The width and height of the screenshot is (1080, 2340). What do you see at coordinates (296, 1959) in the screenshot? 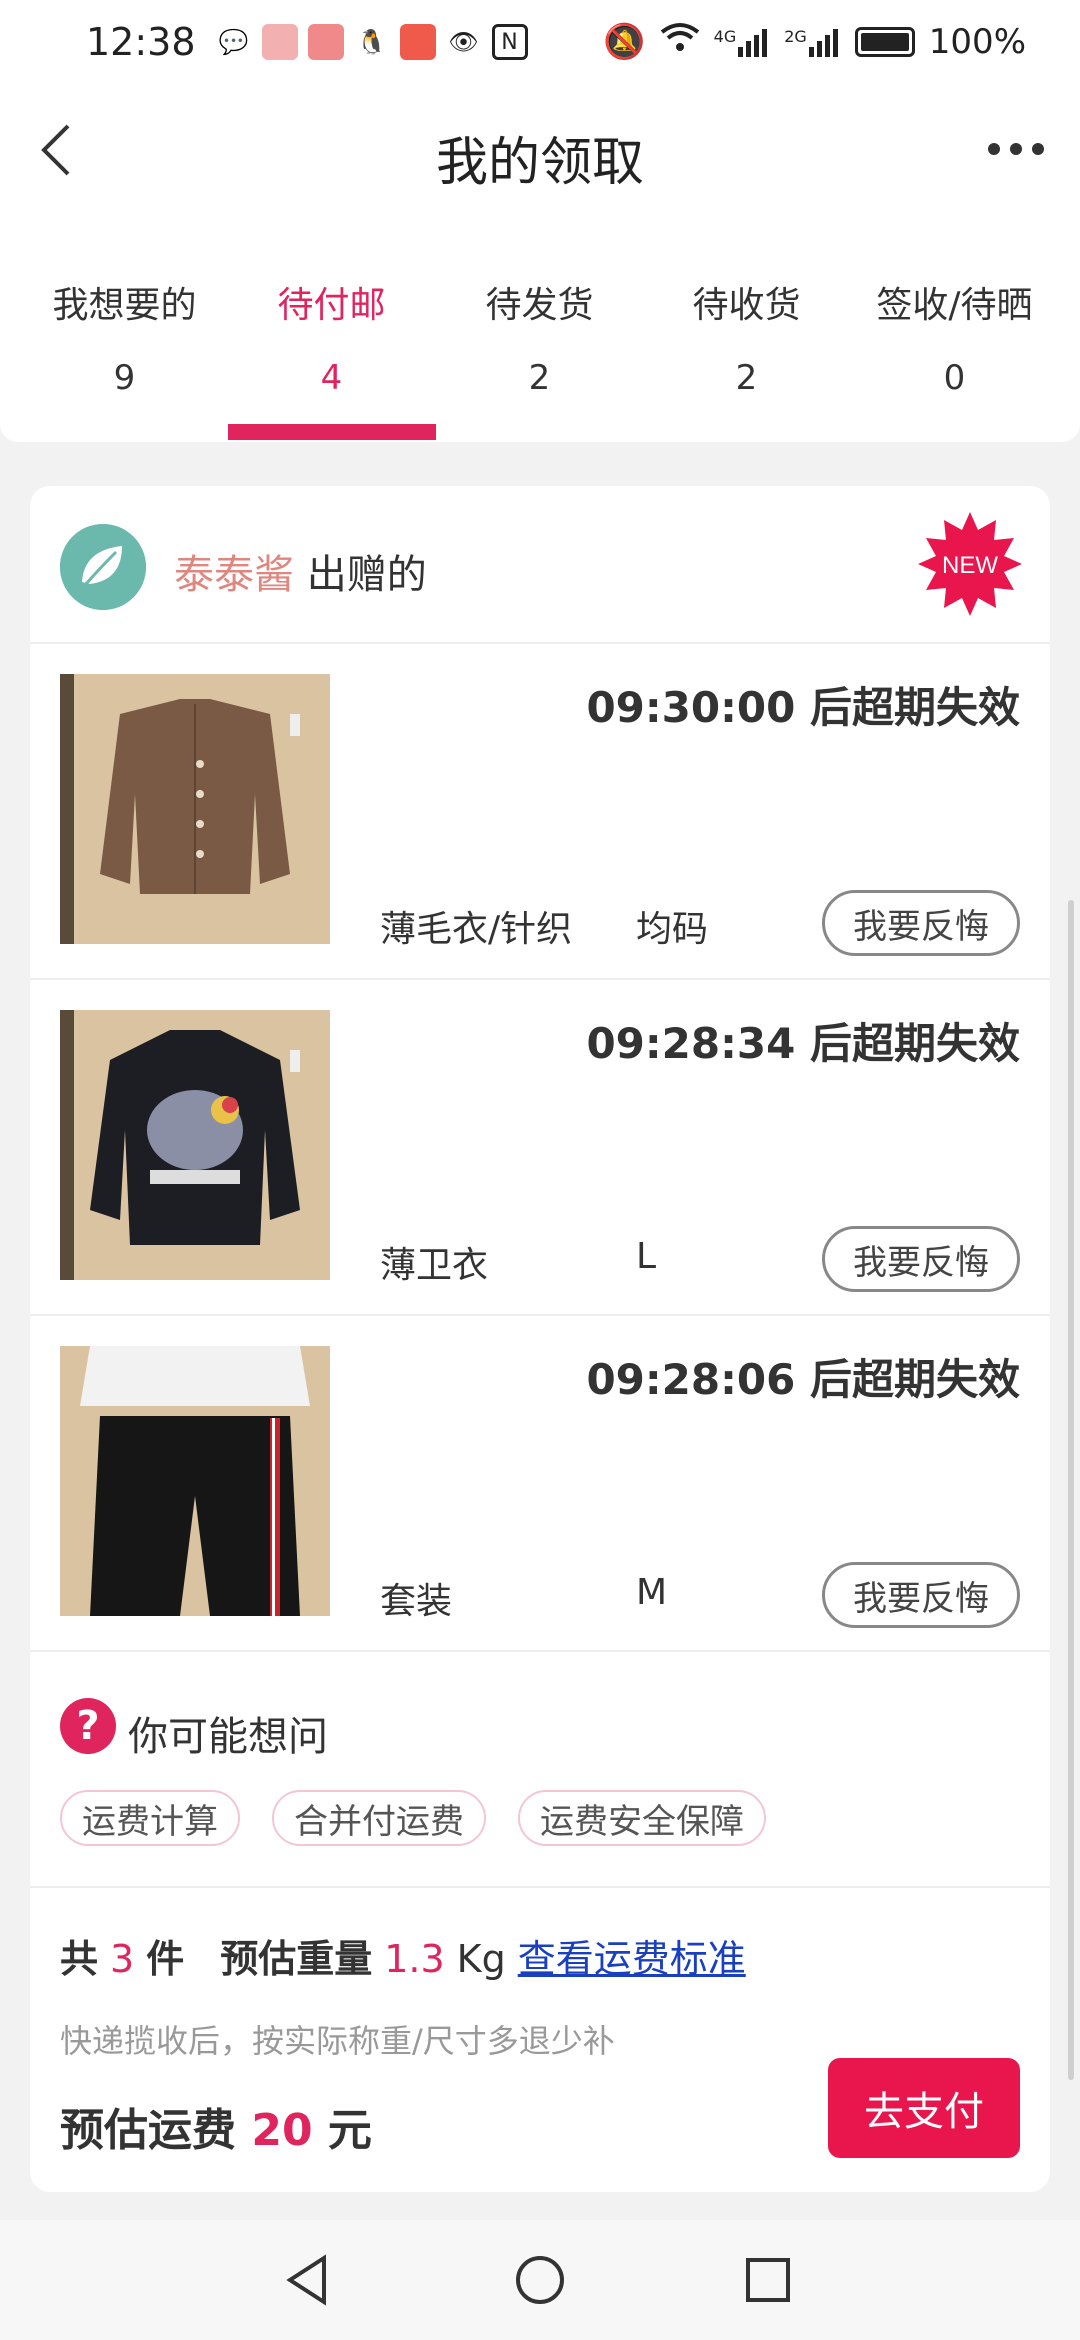
I see `weight-label: 预估重量` at bounding box center [296, 1959].